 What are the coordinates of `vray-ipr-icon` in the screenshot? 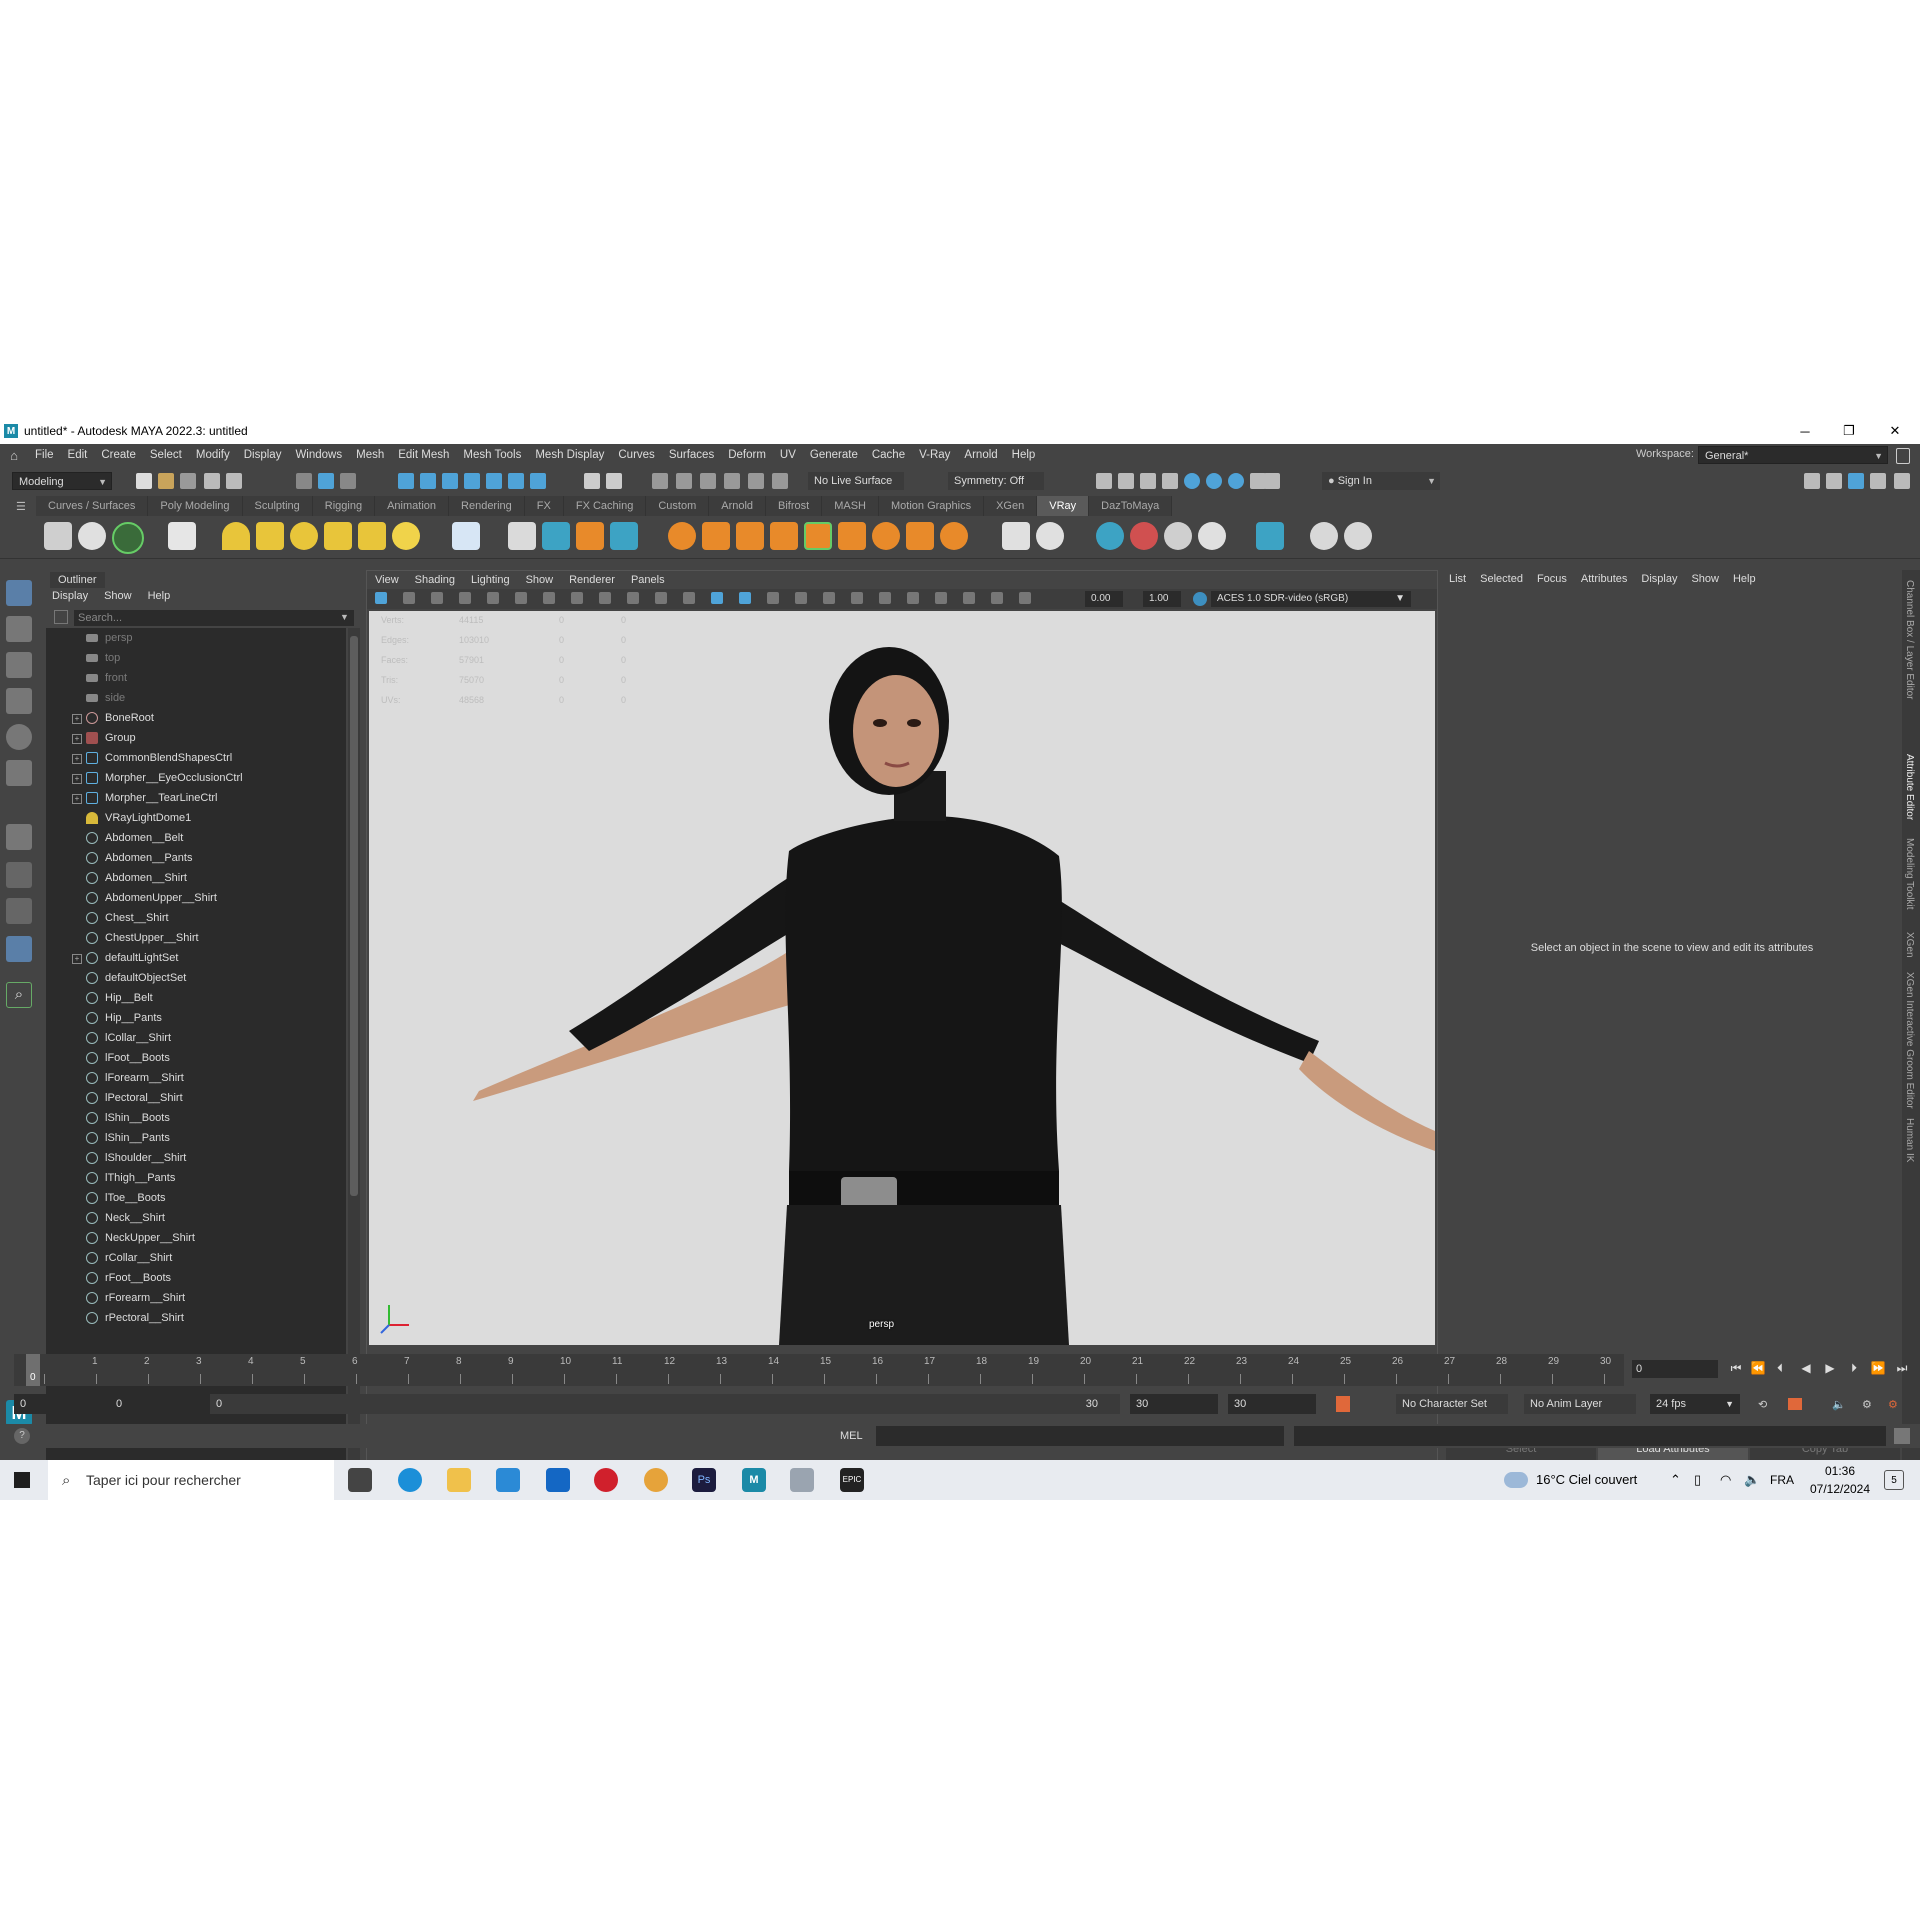 It's located at (92, 536).